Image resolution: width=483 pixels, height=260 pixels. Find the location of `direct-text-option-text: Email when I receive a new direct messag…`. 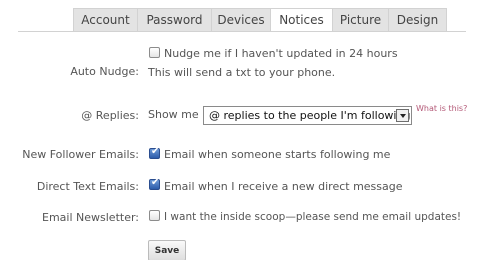

direct-text-option-text: Email when I receive a new direct messag… is located at coordinates (283, 186).